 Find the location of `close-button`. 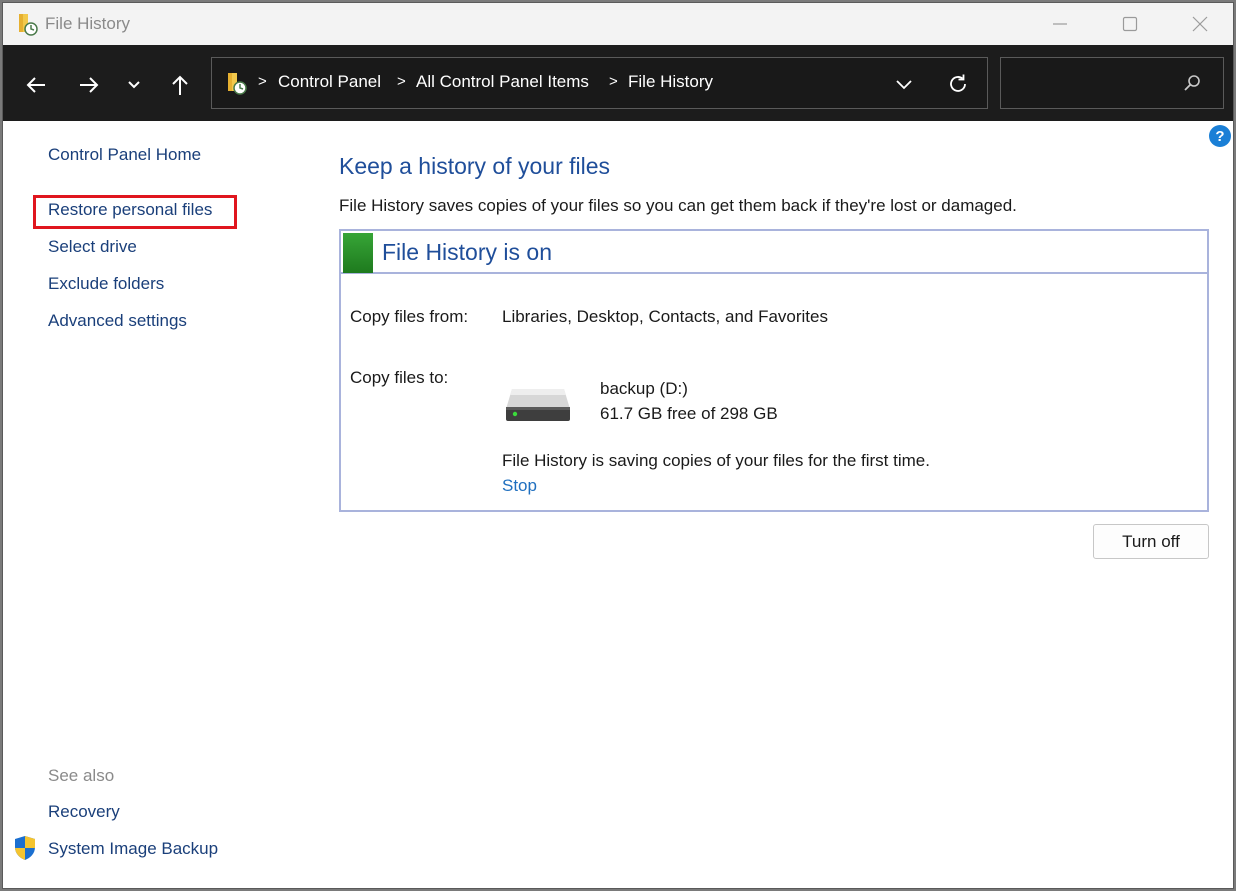

close-button is located at coordinates (1199, 24).